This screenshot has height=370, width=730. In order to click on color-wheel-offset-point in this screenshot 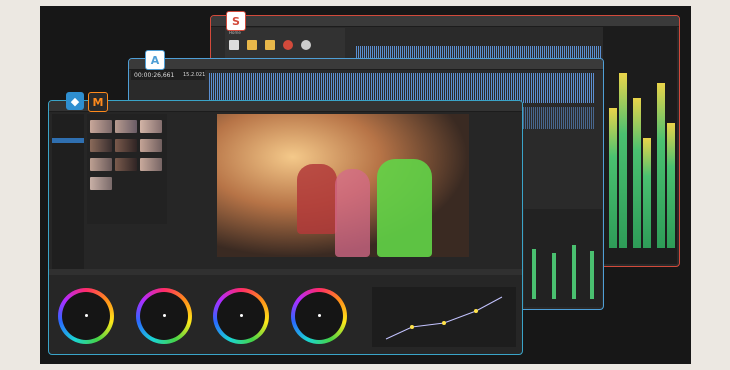, I will do `click(319, 315)`.